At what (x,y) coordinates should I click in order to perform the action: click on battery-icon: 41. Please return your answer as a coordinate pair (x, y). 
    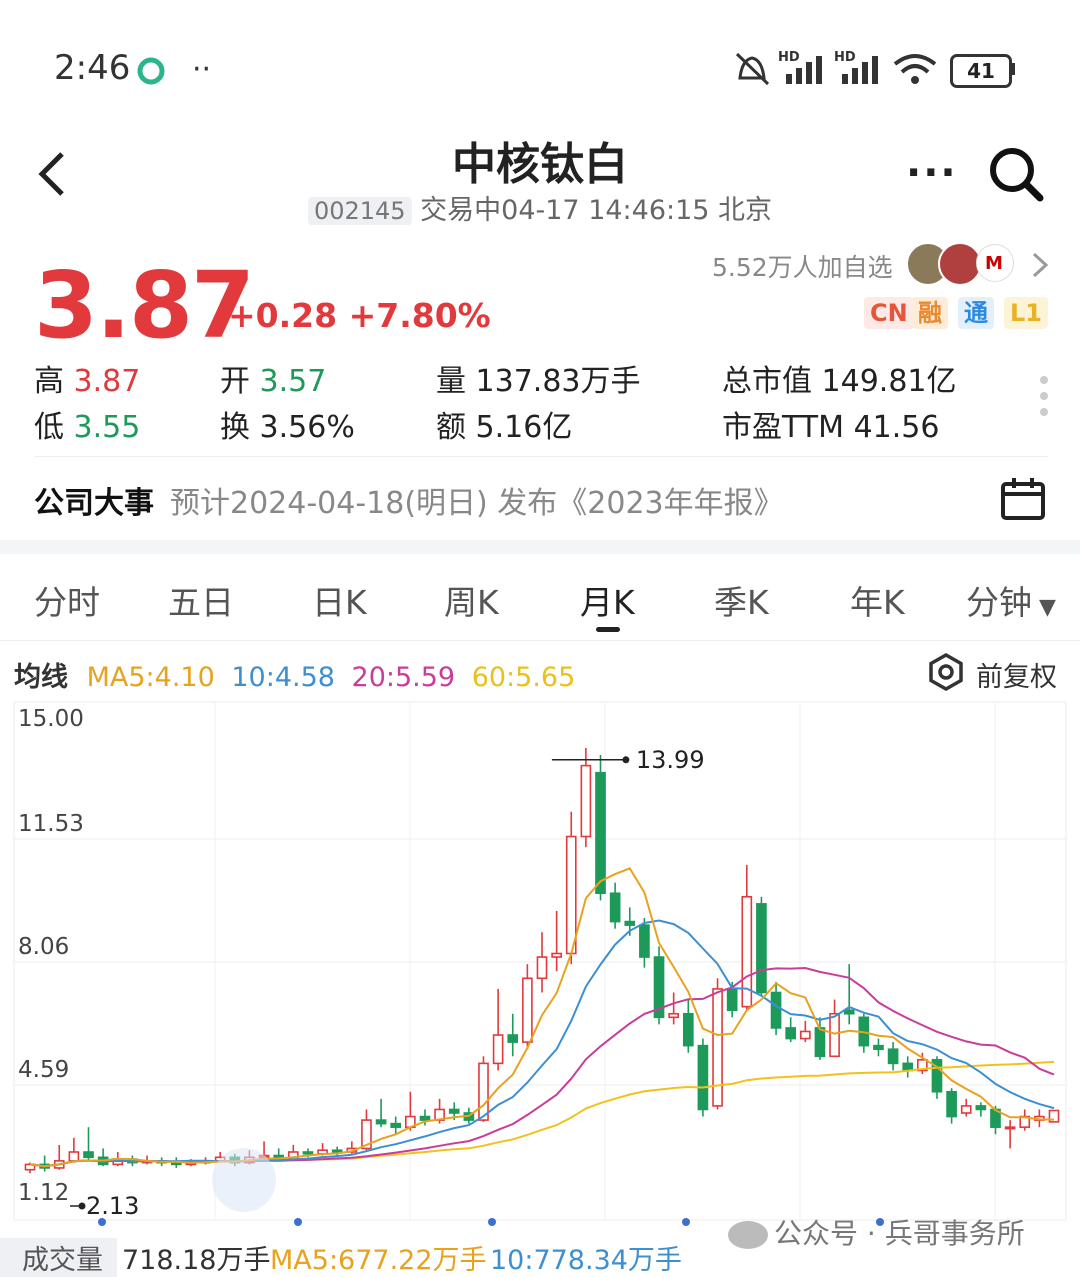
    Looking at the image, I should click on (981, 71).